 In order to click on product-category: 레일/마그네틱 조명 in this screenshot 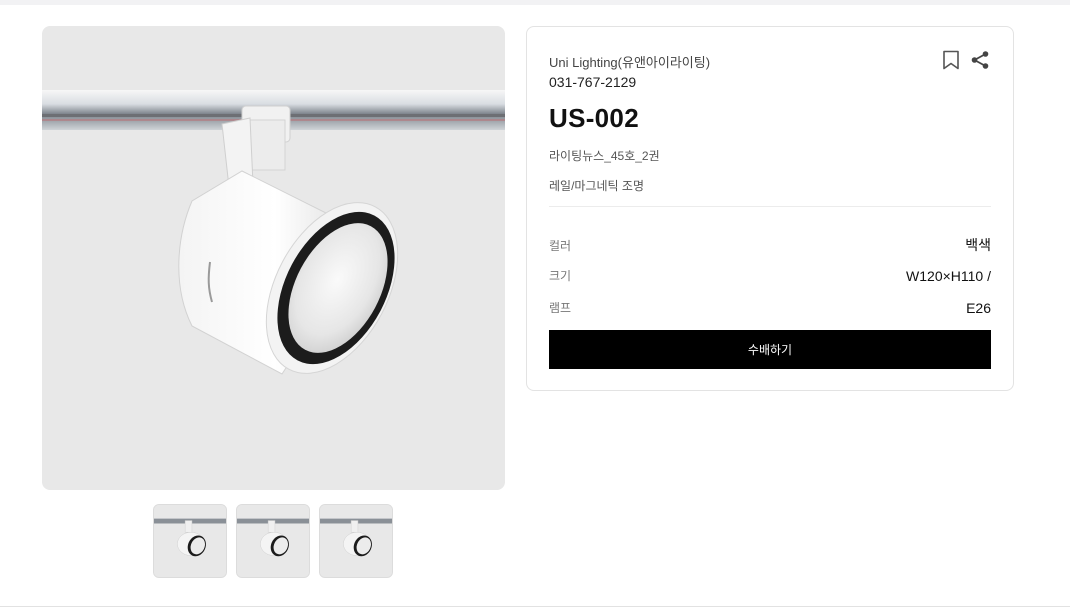, I will do `click(596, 186)`.